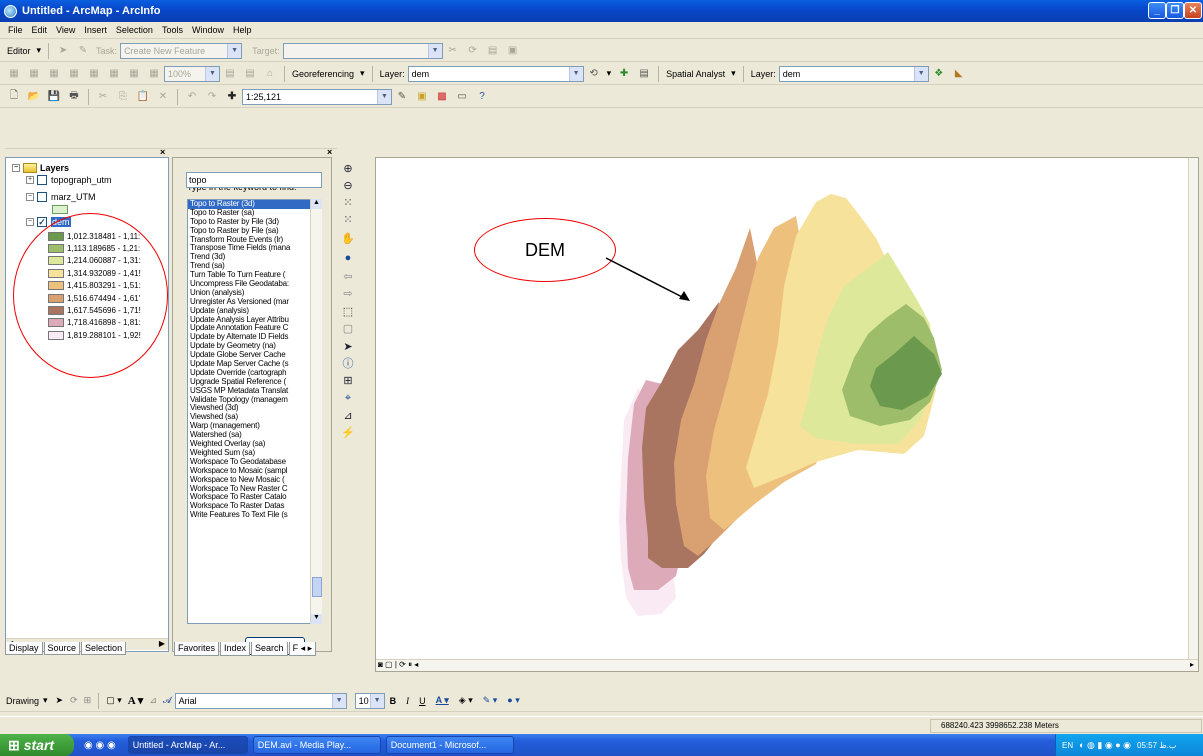 The width and height of the screenshot is (1203, 756). What do you see at coordinates (235, 649) in the screenshot?
I see `tab-index: Index` at bounding box center [235, 649].